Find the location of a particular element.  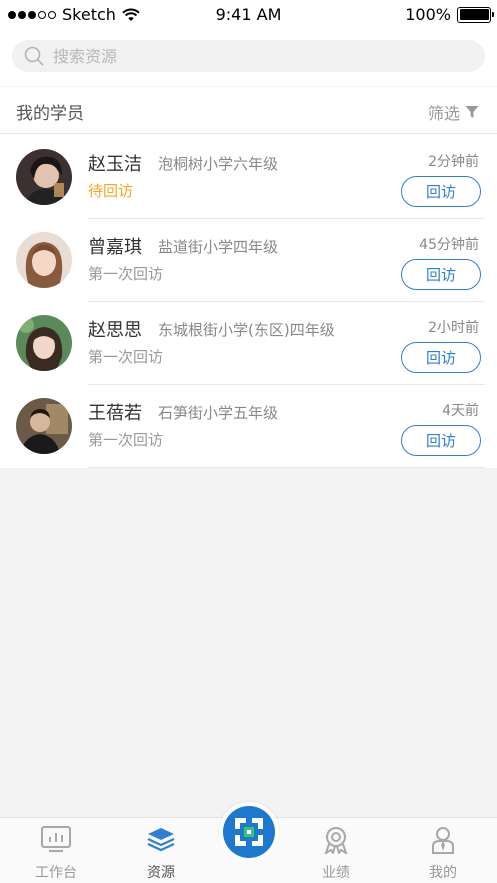

tab-workbench: 工作台 is located at coordinates (56, 850).